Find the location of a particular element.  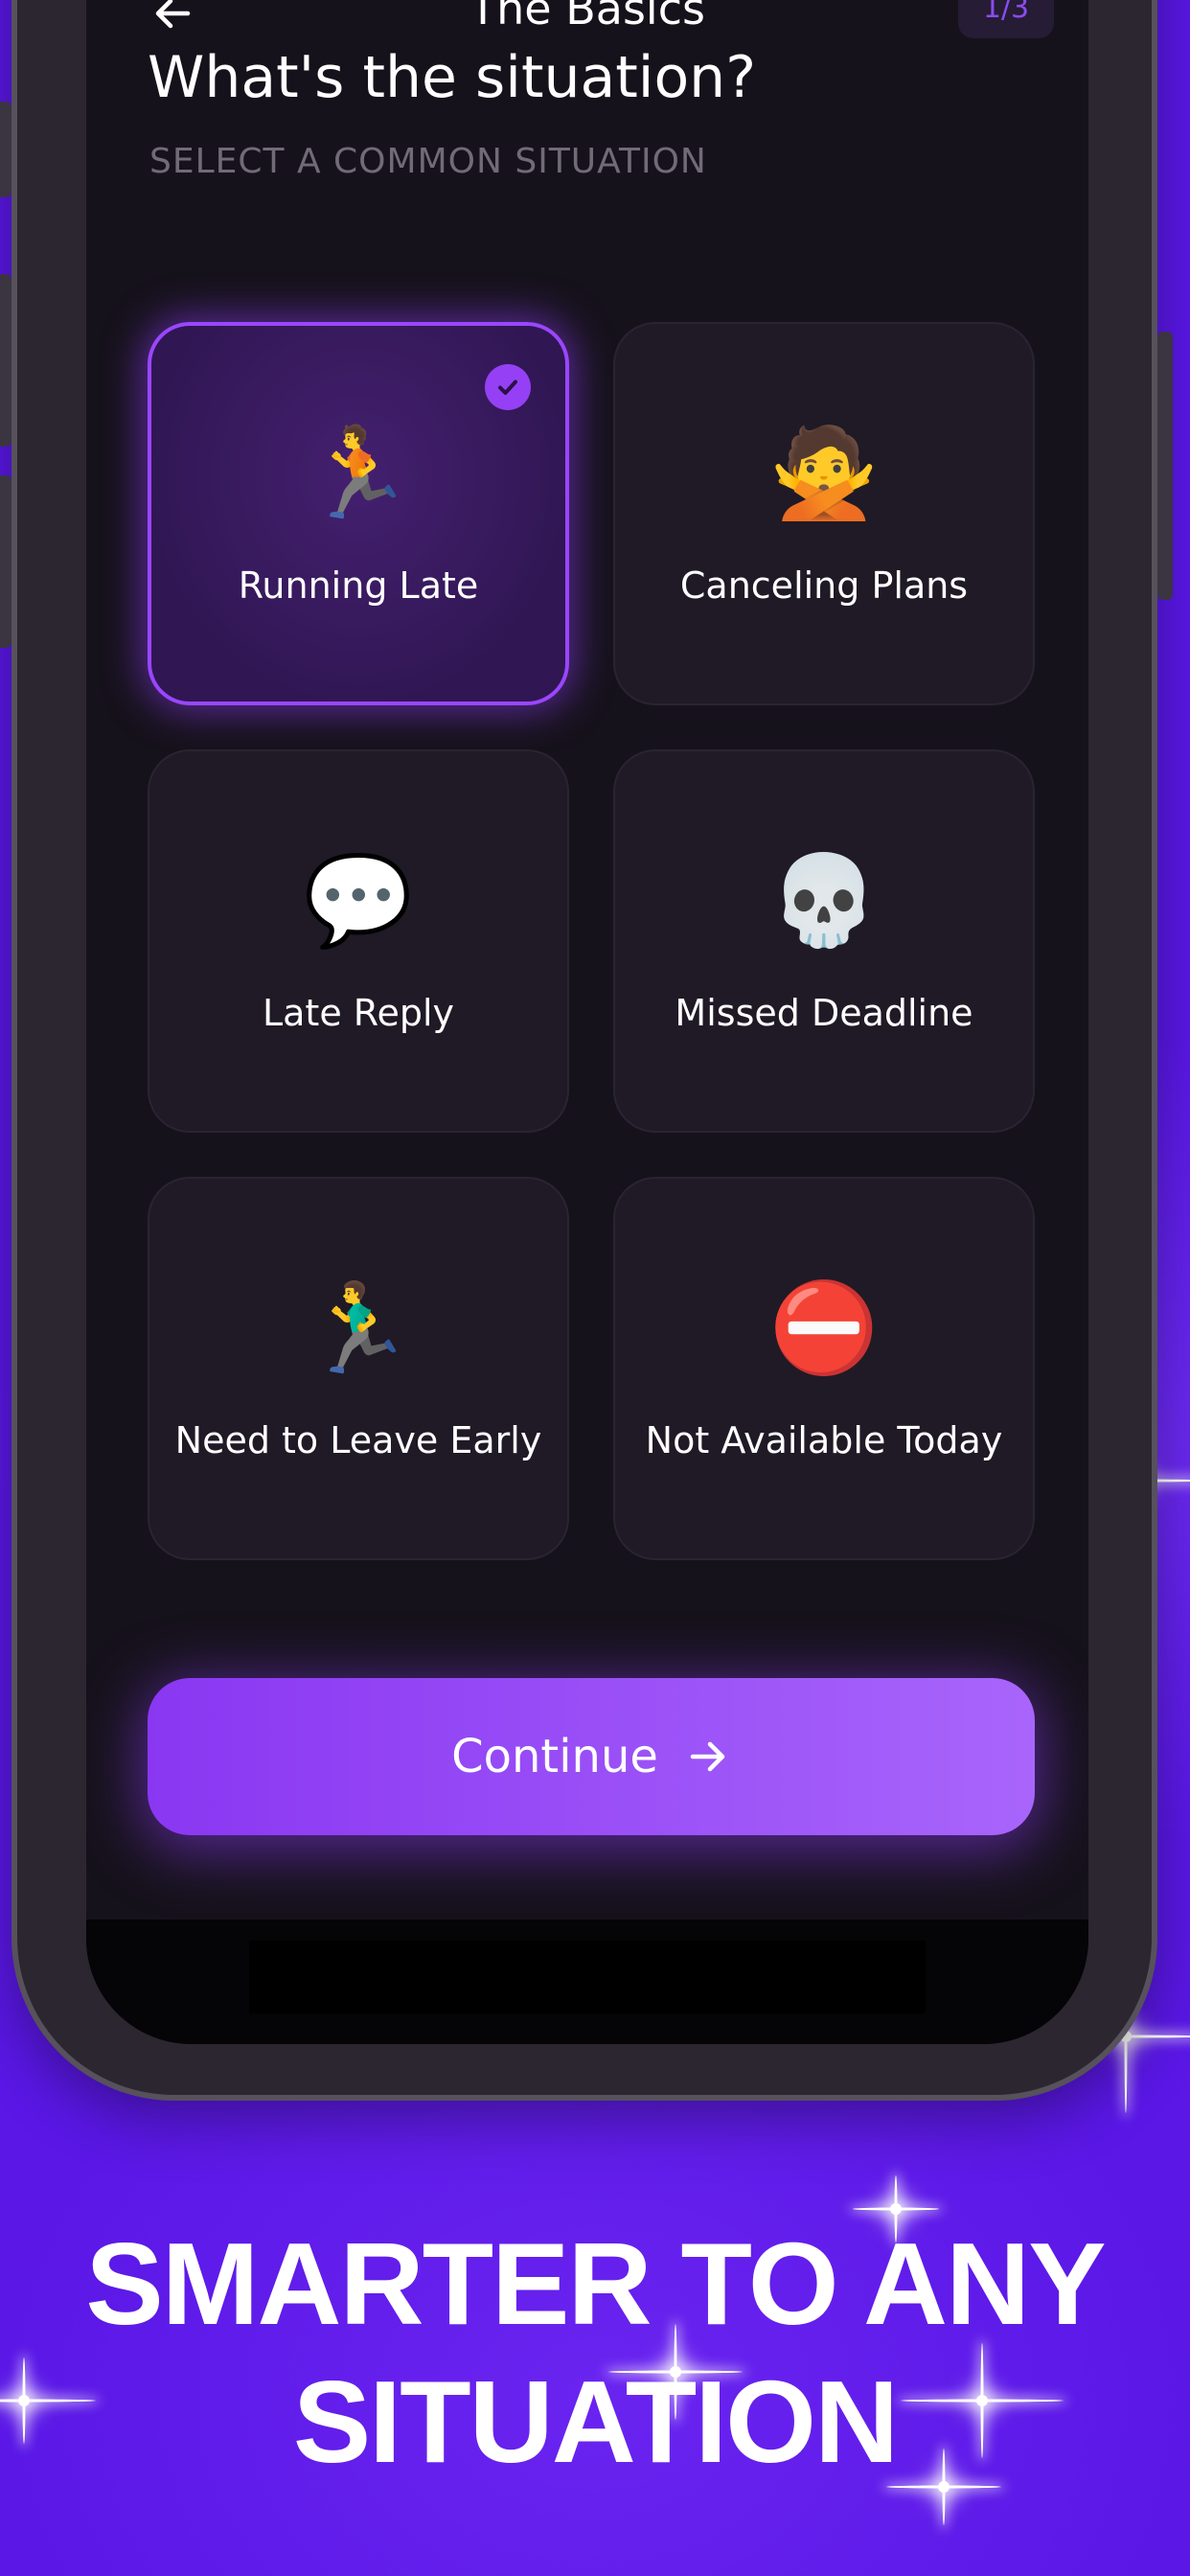

page-title: The Basics is located at coordinates (587, 17).